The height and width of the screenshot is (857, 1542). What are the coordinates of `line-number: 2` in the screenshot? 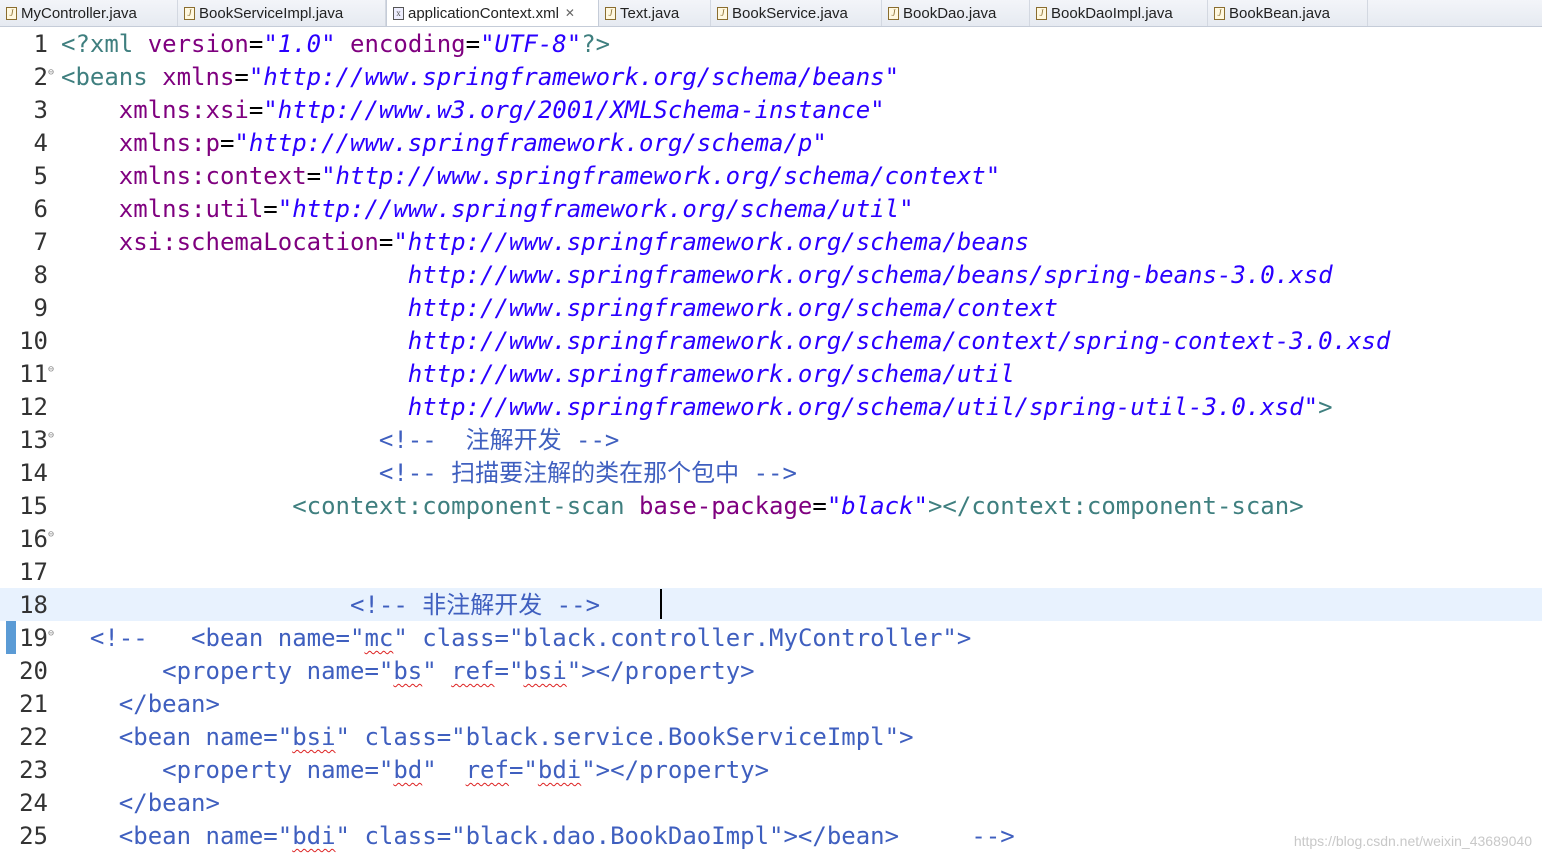 It's located at (40, 77).